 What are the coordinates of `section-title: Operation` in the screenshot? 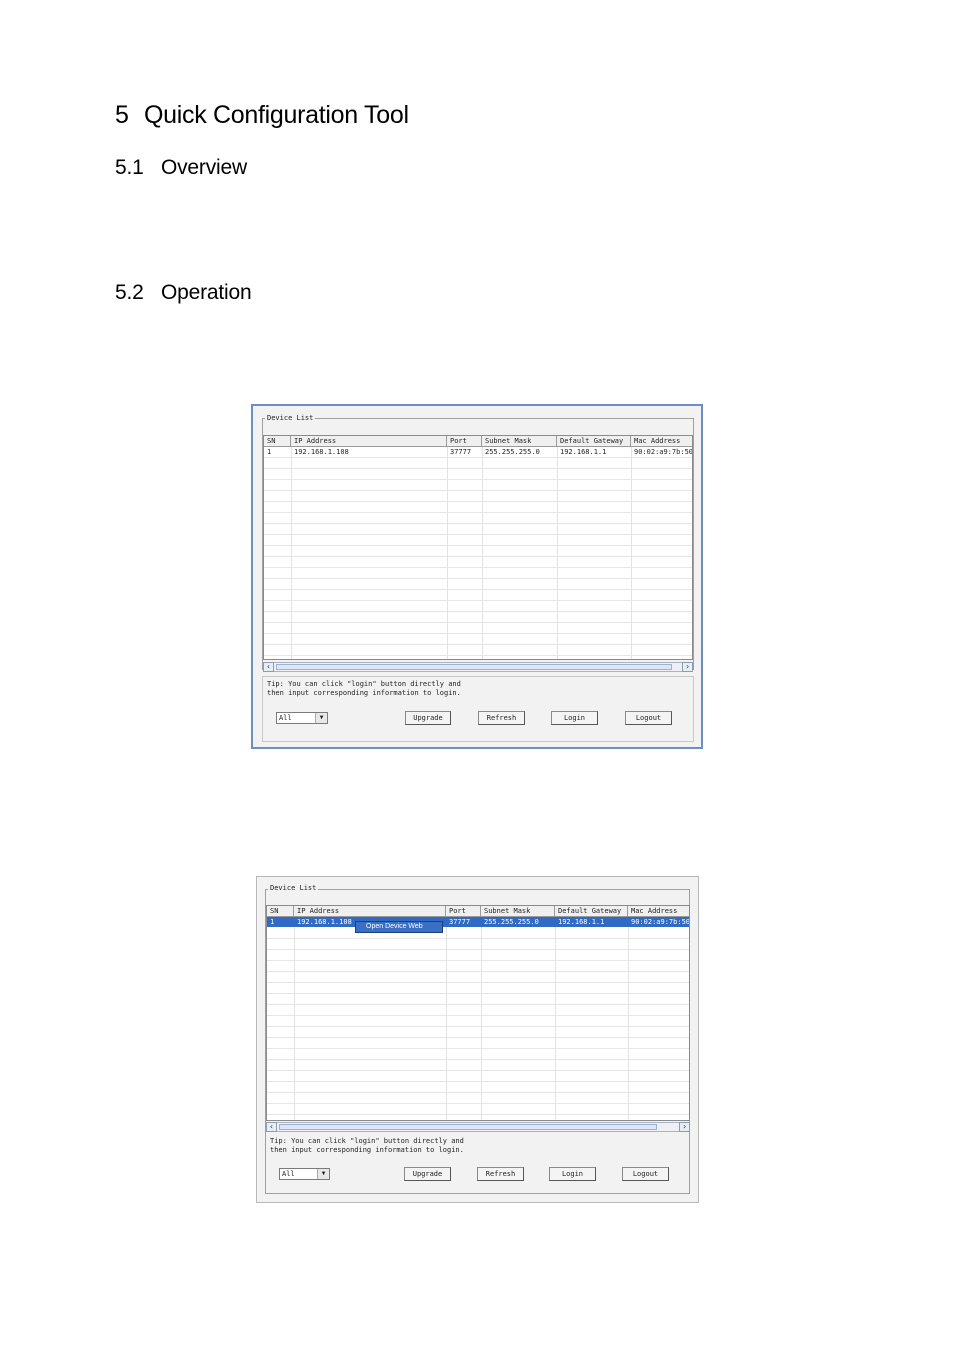 It's located at (206, 292).